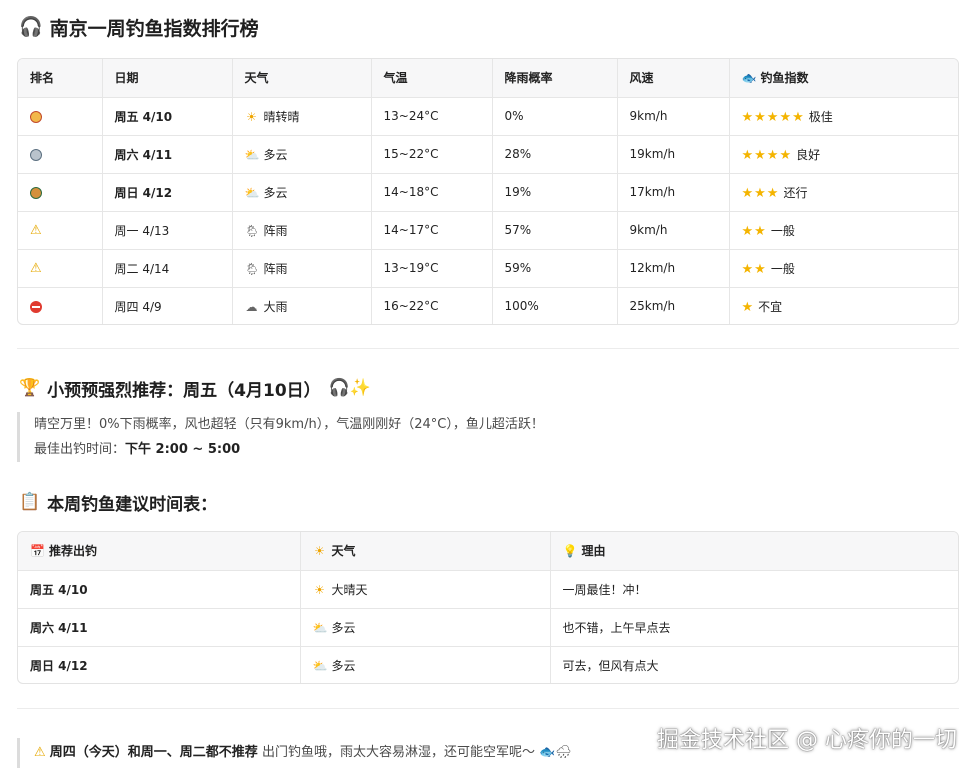  What do you see at coordinates (30, 502) in the screenshot?
I see `clipboard-icon: 📋` at bounding box center [30, 502].